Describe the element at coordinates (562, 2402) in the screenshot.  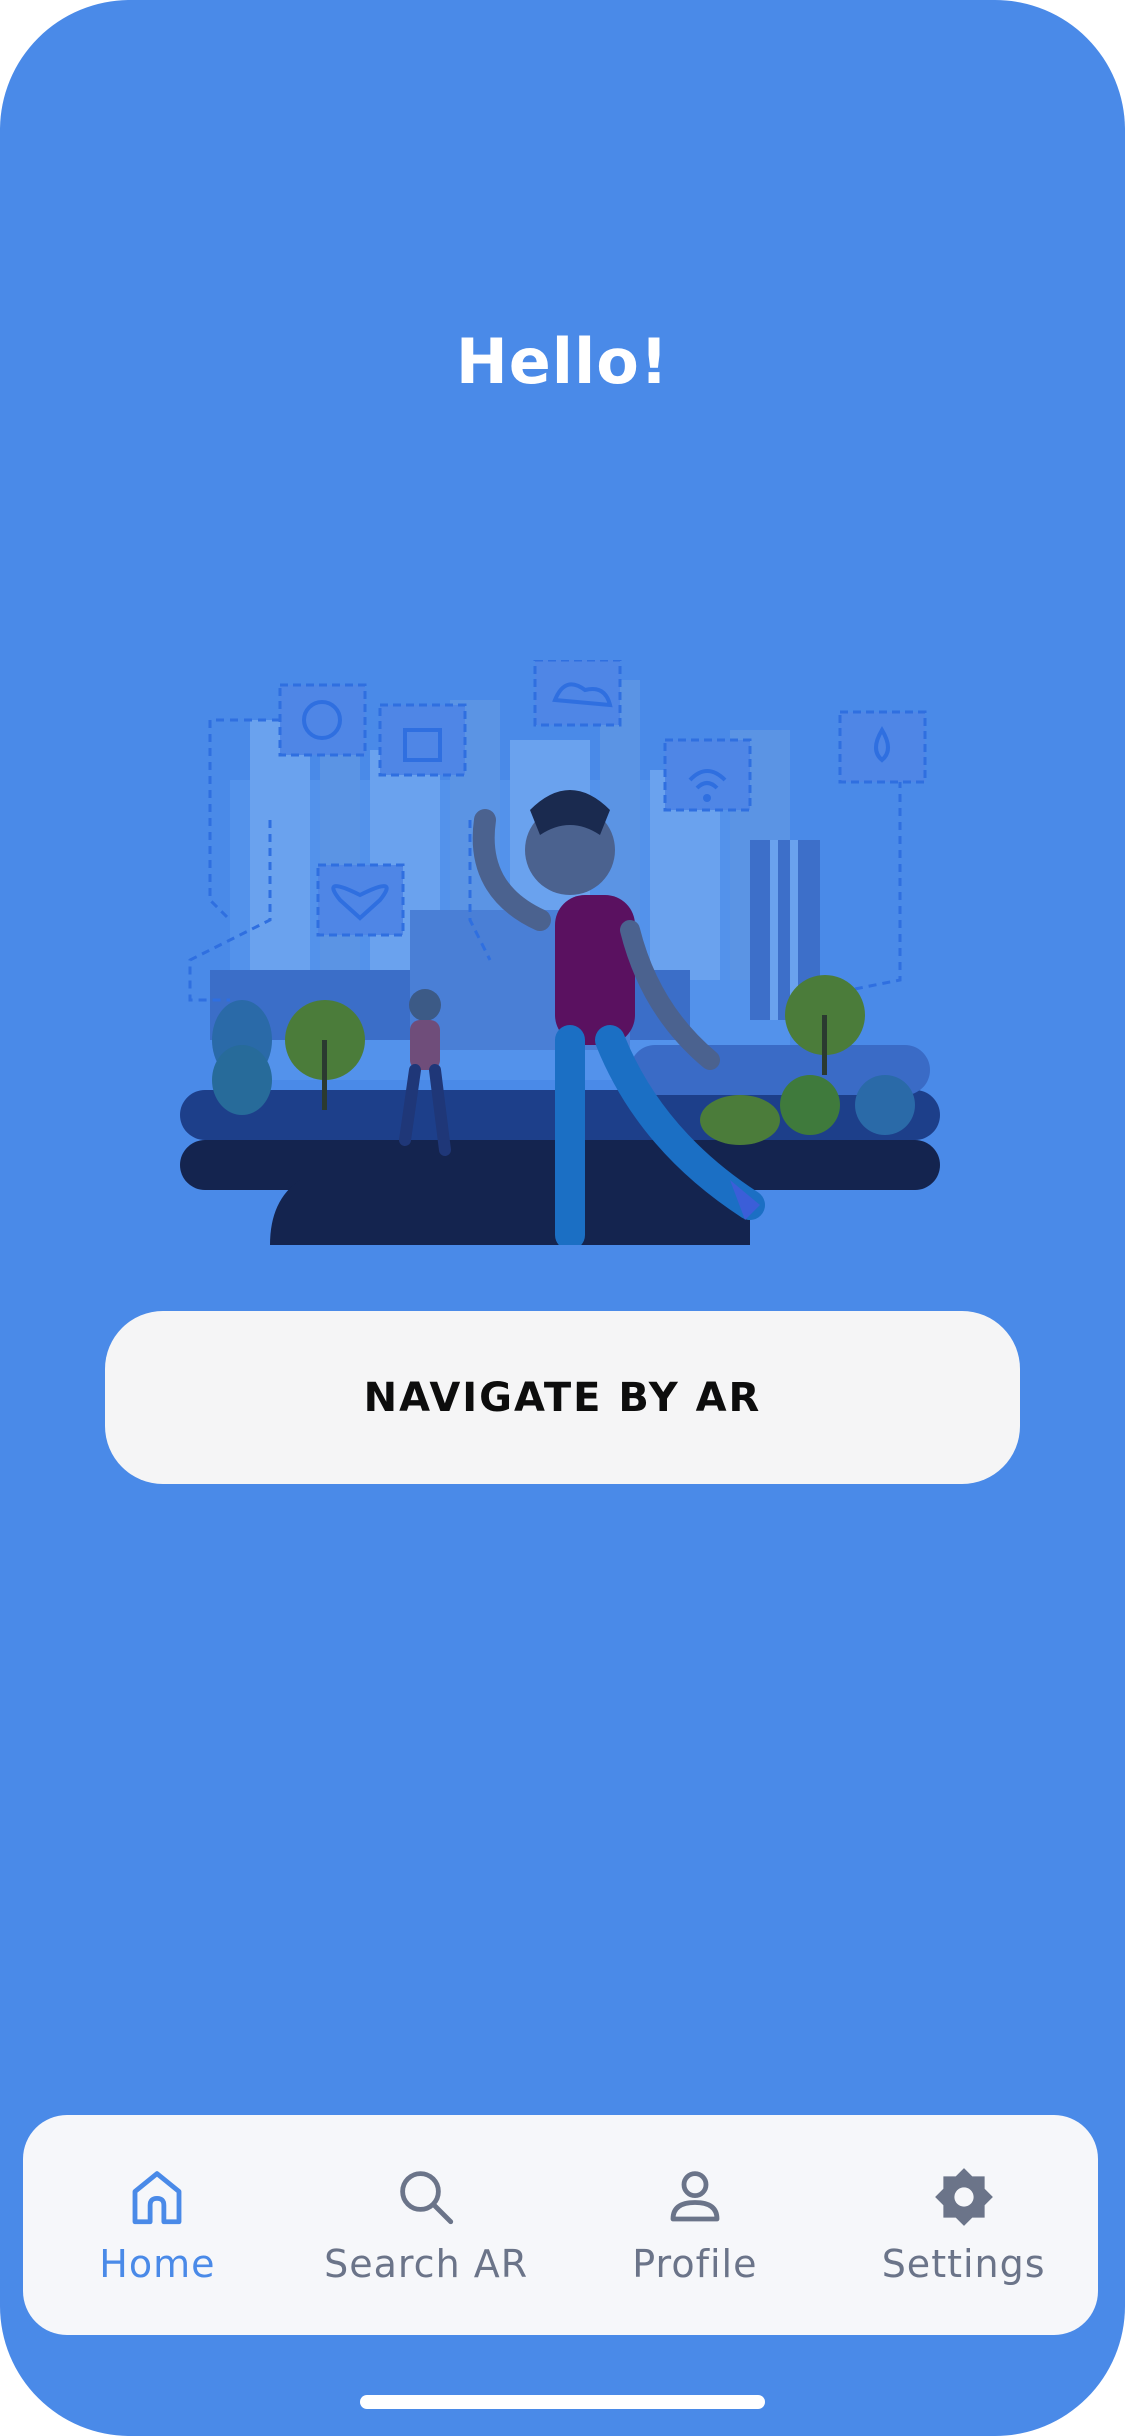
I see `home-indicator` at that location.